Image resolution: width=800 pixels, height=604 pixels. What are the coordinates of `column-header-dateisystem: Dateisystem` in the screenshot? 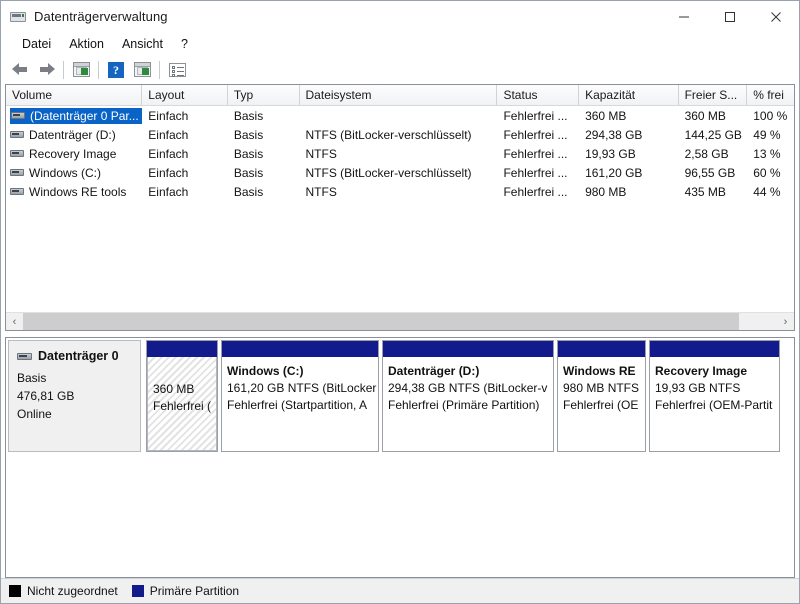 It's located at (399, 95).